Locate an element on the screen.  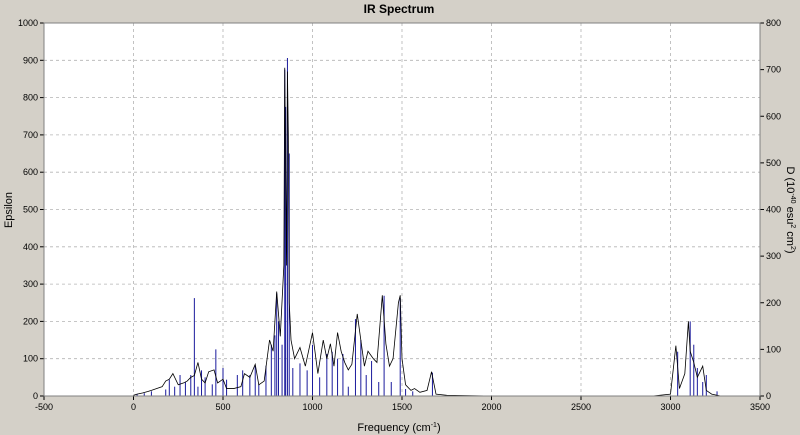
x-tick-label: 1500 is located at coordinates (402, 407).